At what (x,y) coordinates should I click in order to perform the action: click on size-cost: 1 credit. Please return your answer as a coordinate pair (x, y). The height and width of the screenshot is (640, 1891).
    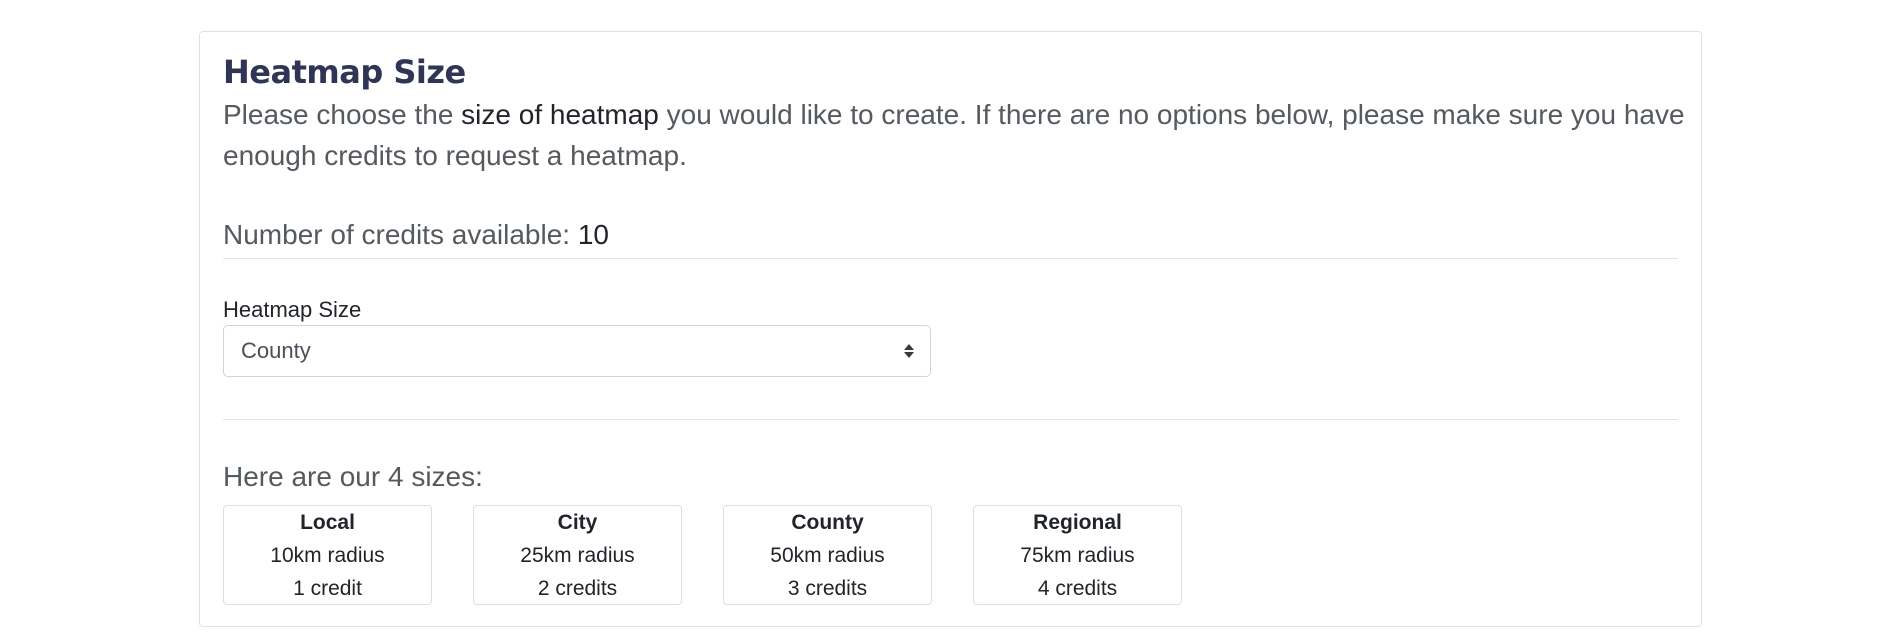
    Looking at the image, I should click on (327, 588).